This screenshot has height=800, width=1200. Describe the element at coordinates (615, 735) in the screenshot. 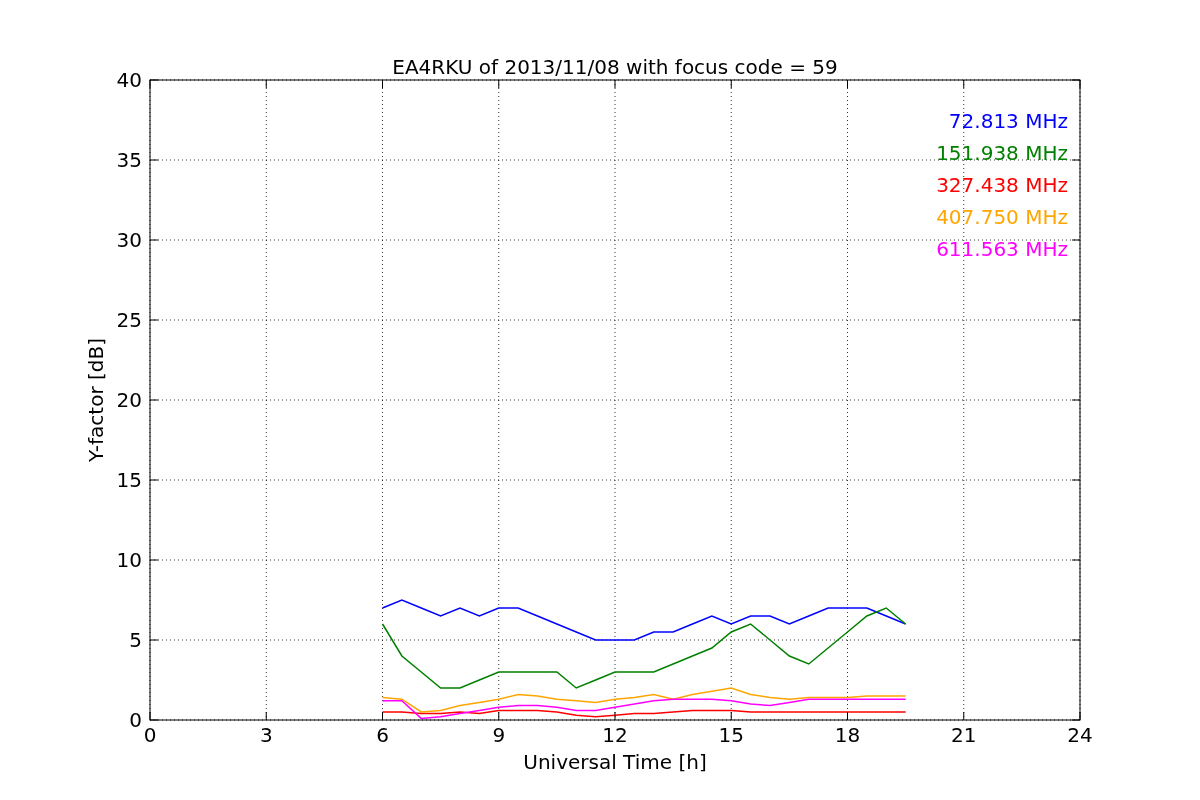

I see `x-tick-label: 12` at that location.